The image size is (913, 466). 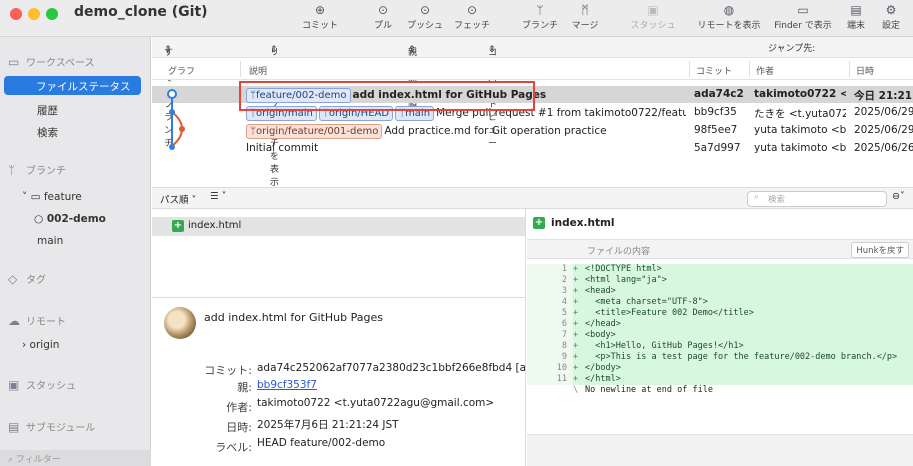 What do you see at coordinates (70, 219) in the screenshot?
I see `sidebar-branch-current: ○ 002-demo` at bounding box center [70, 219].